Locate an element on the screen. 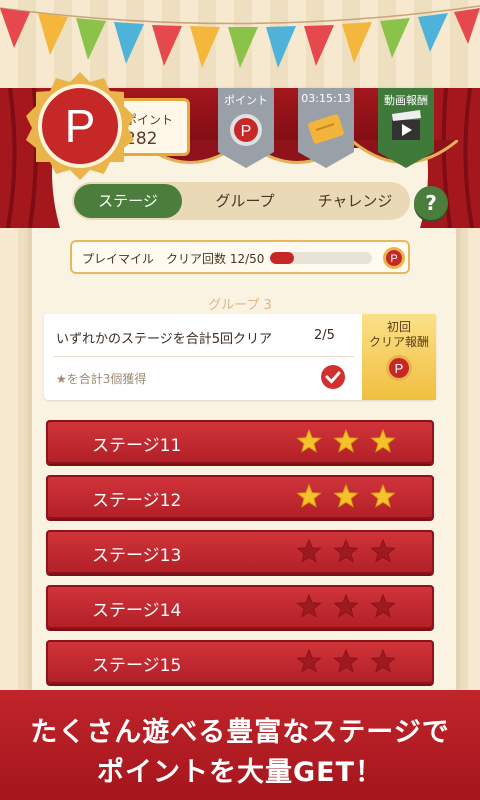  mission-count: 2/5 is located at coordinates (324, 335).